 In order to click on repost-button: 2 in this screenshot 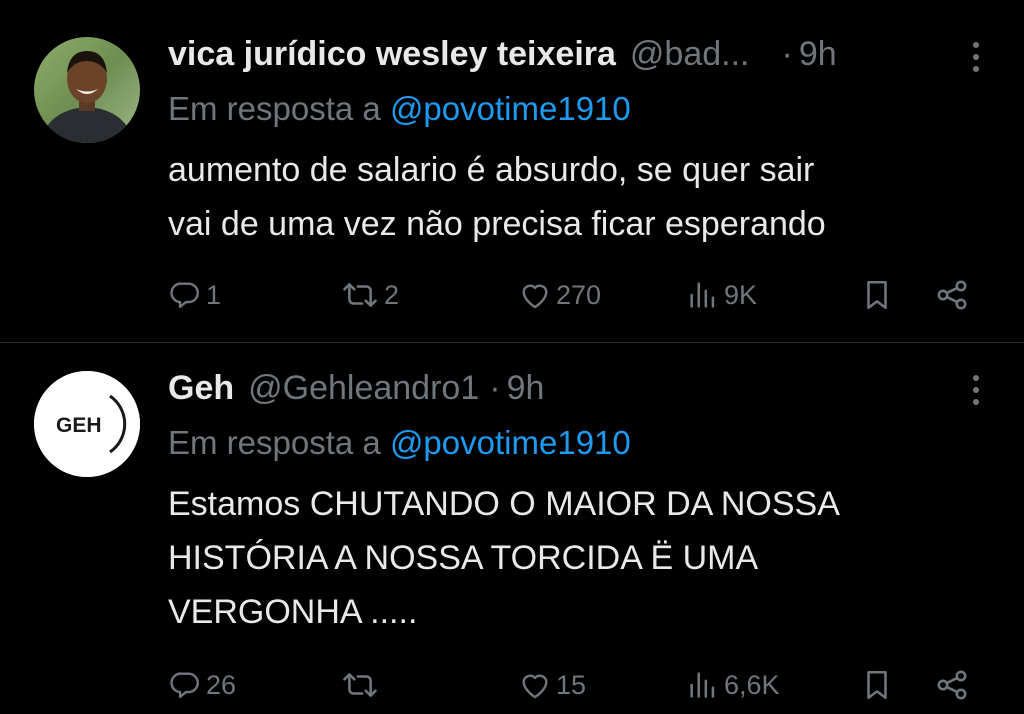, I will do `click(369, 295)`.